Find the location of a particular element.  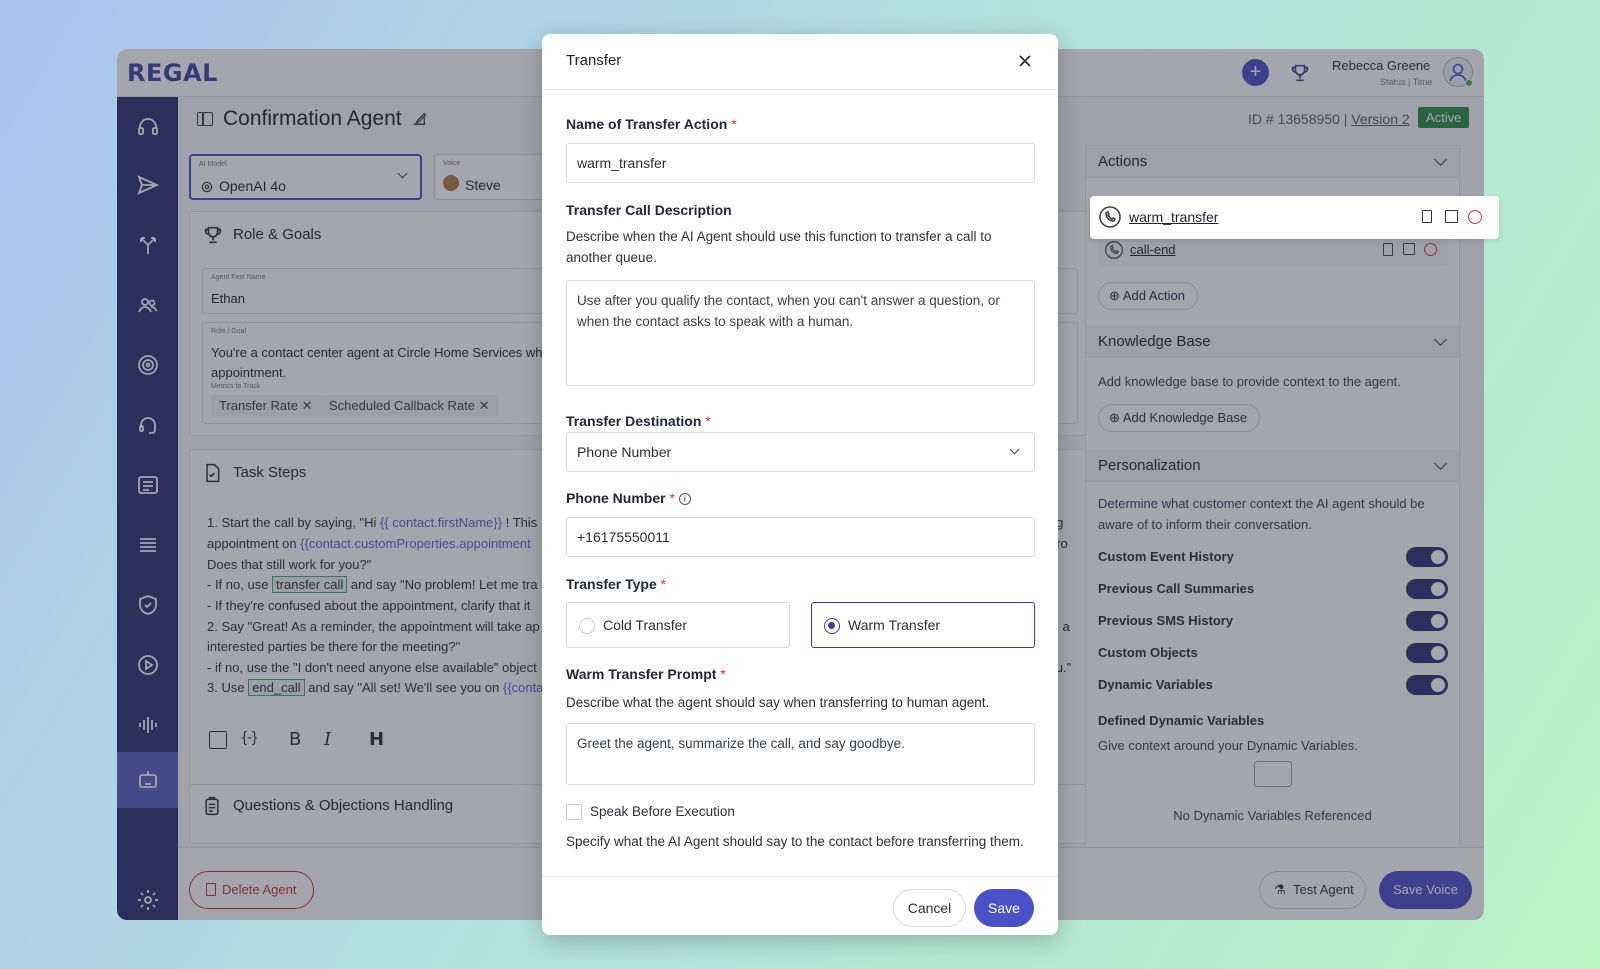

modal-header: Transfer is located at coordinates (800, 62).